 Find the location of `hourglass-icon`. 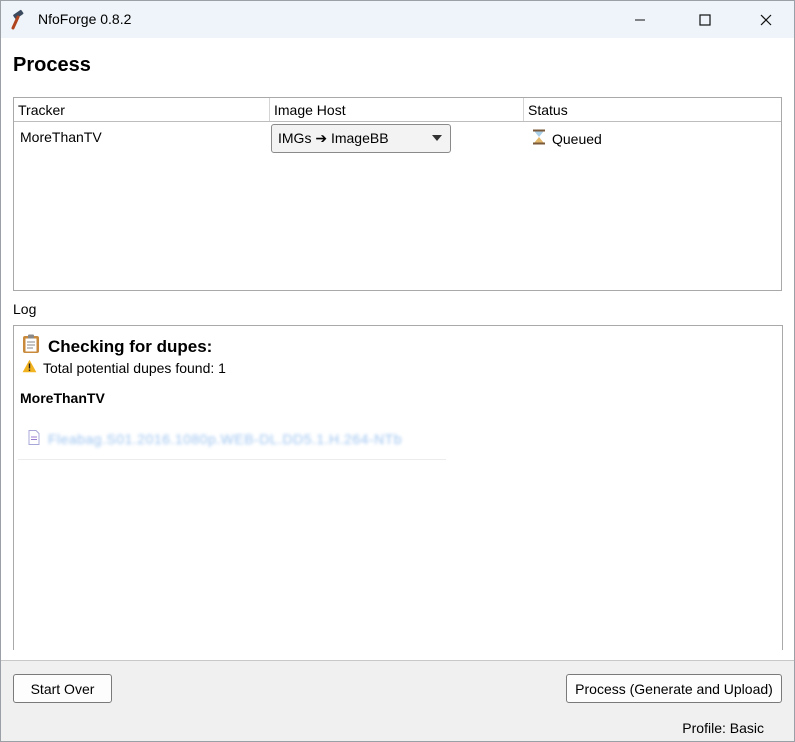

hourglass-icon is located at coordinates (539, 138).